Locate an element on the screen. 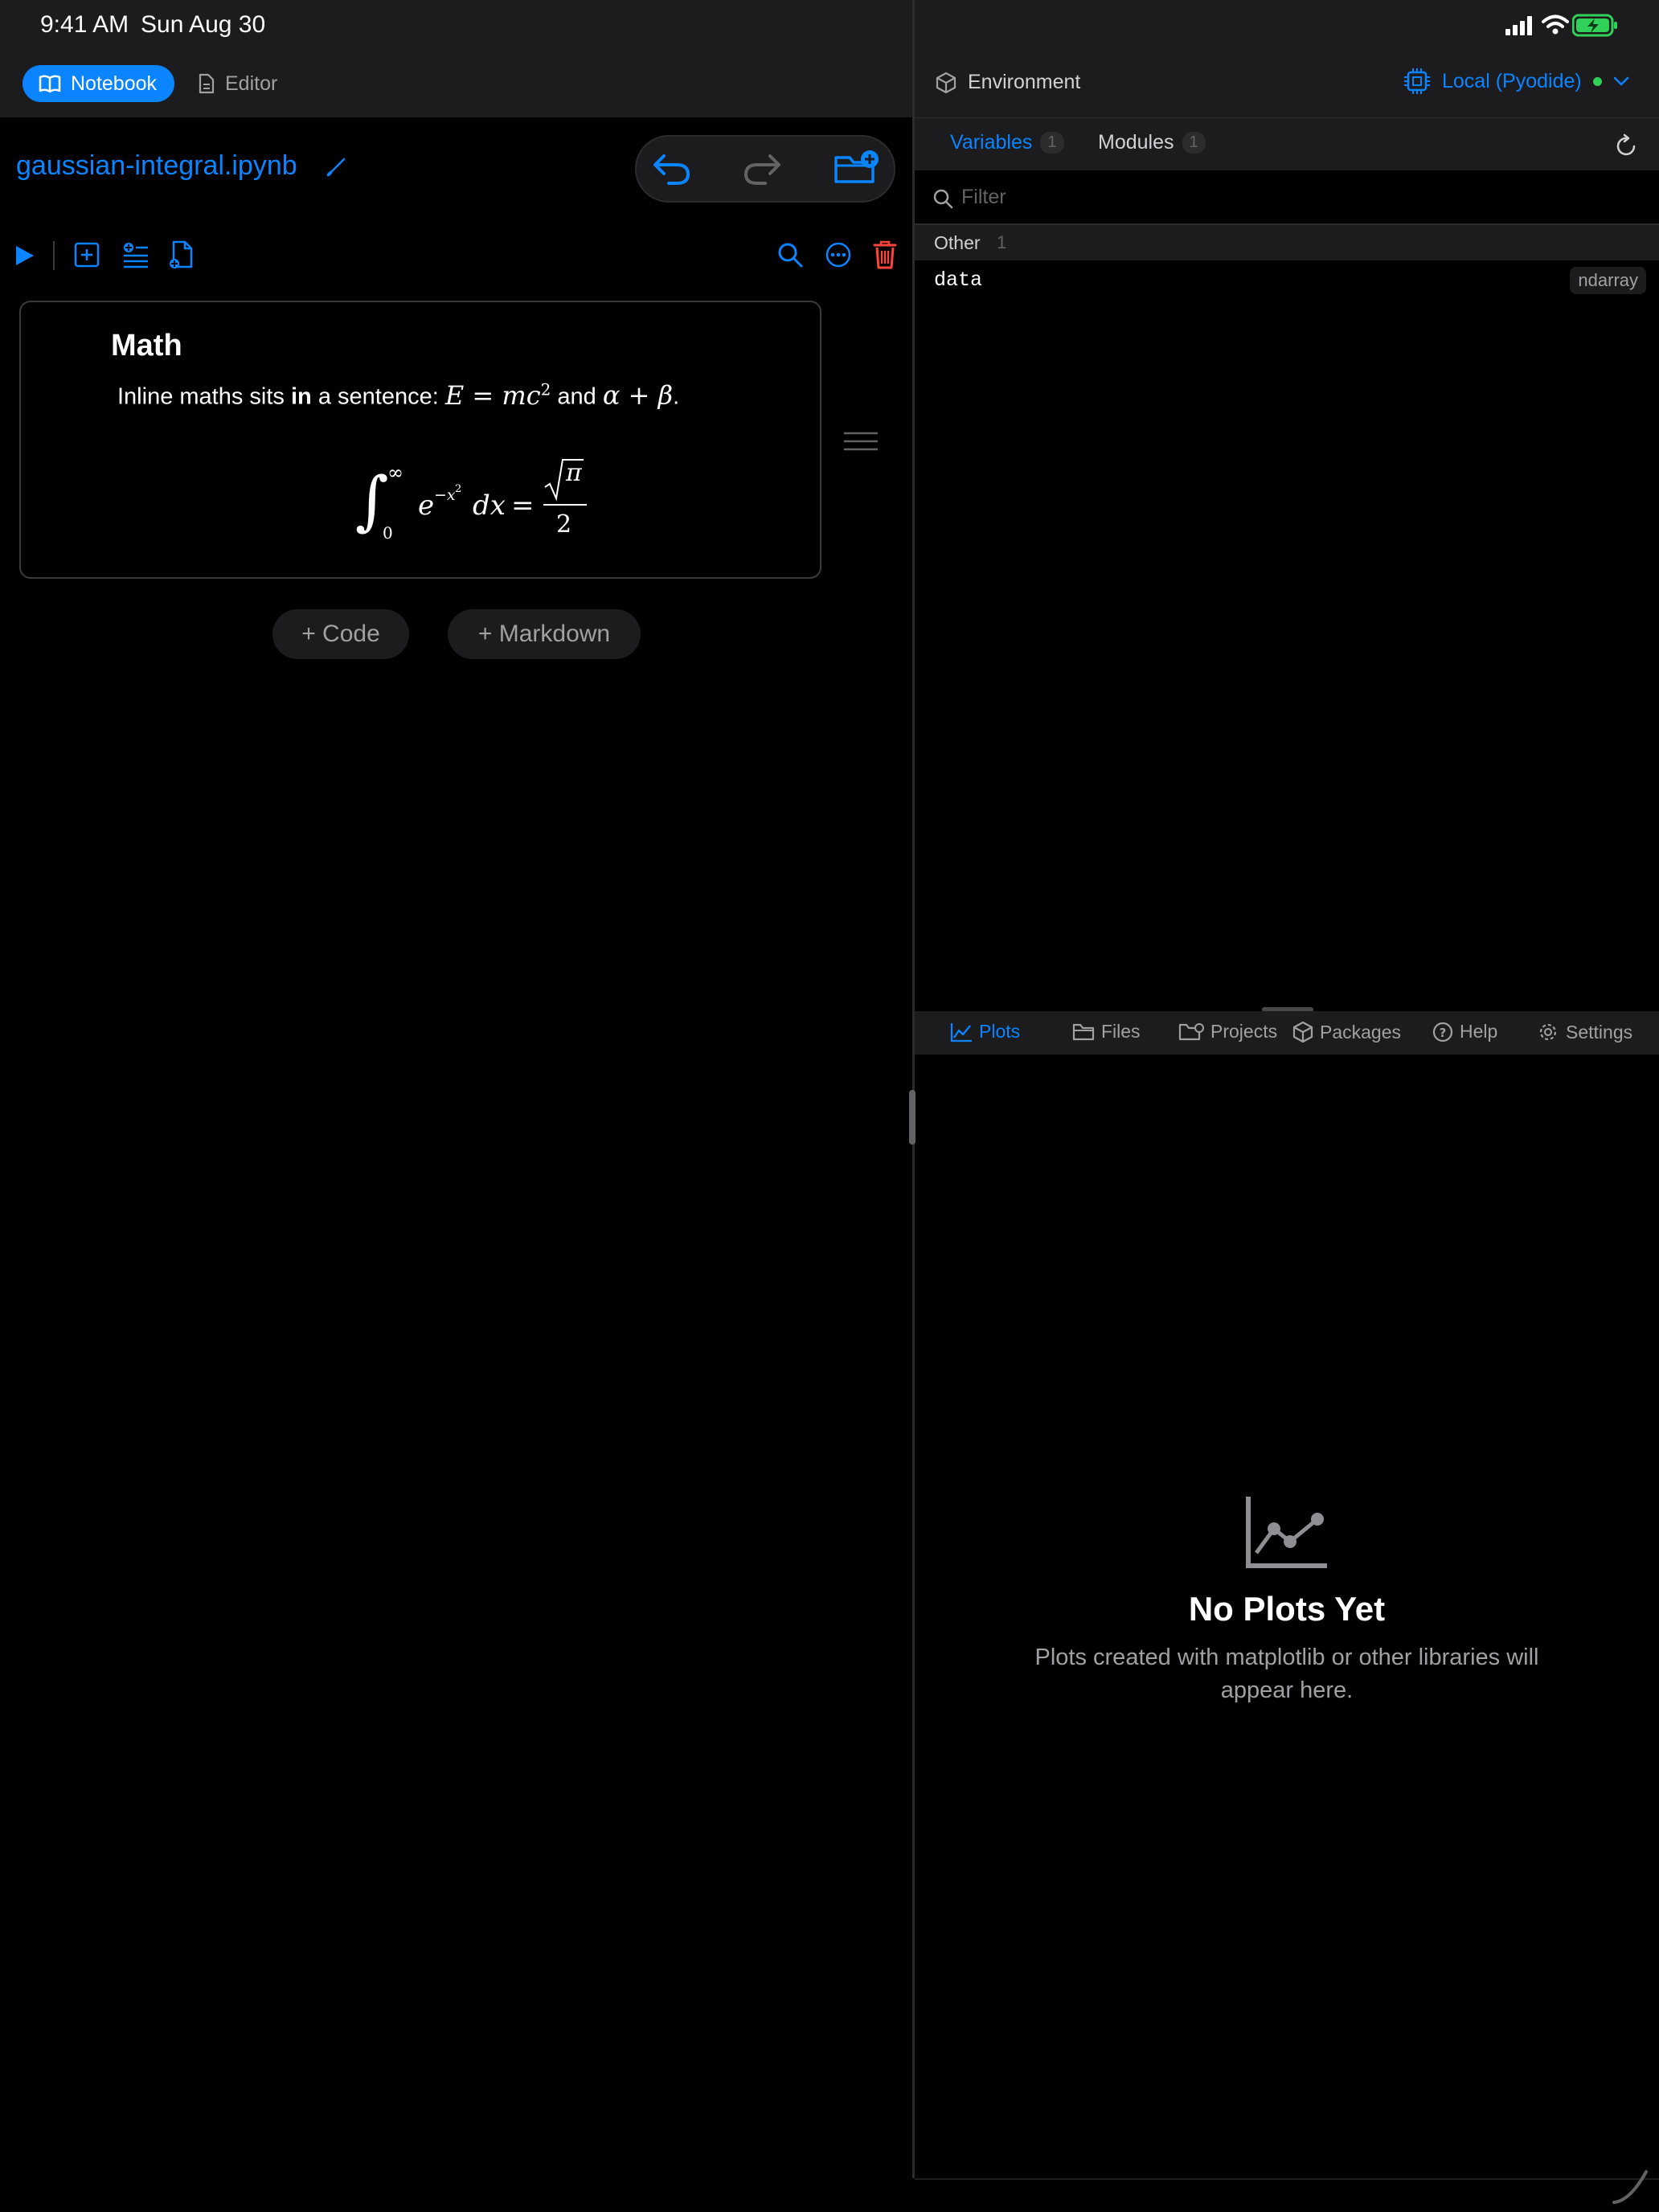 This screenshot has width=1659, height=2212. tab-help: ? Help is located at coordinates (1464, 1032).